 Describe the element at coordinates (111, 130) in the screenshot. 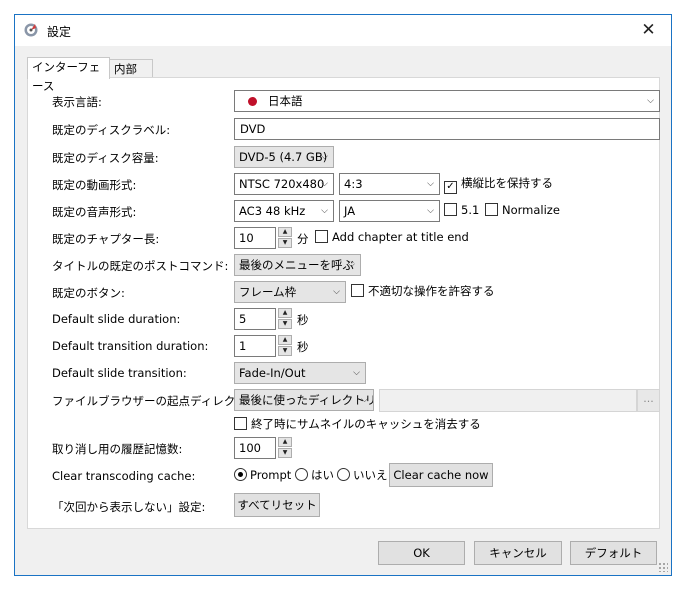

I see `disc-label-label: 既定のディスクラベル:` at that location.